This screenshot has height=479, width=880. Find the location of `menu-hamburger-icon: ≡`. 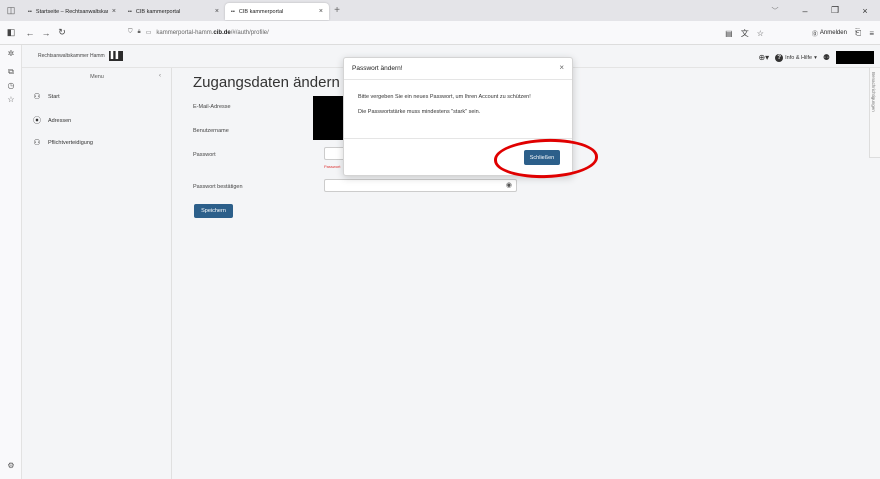

menu-hamburger-icon: ≡ is located at coordinates (871, 33).